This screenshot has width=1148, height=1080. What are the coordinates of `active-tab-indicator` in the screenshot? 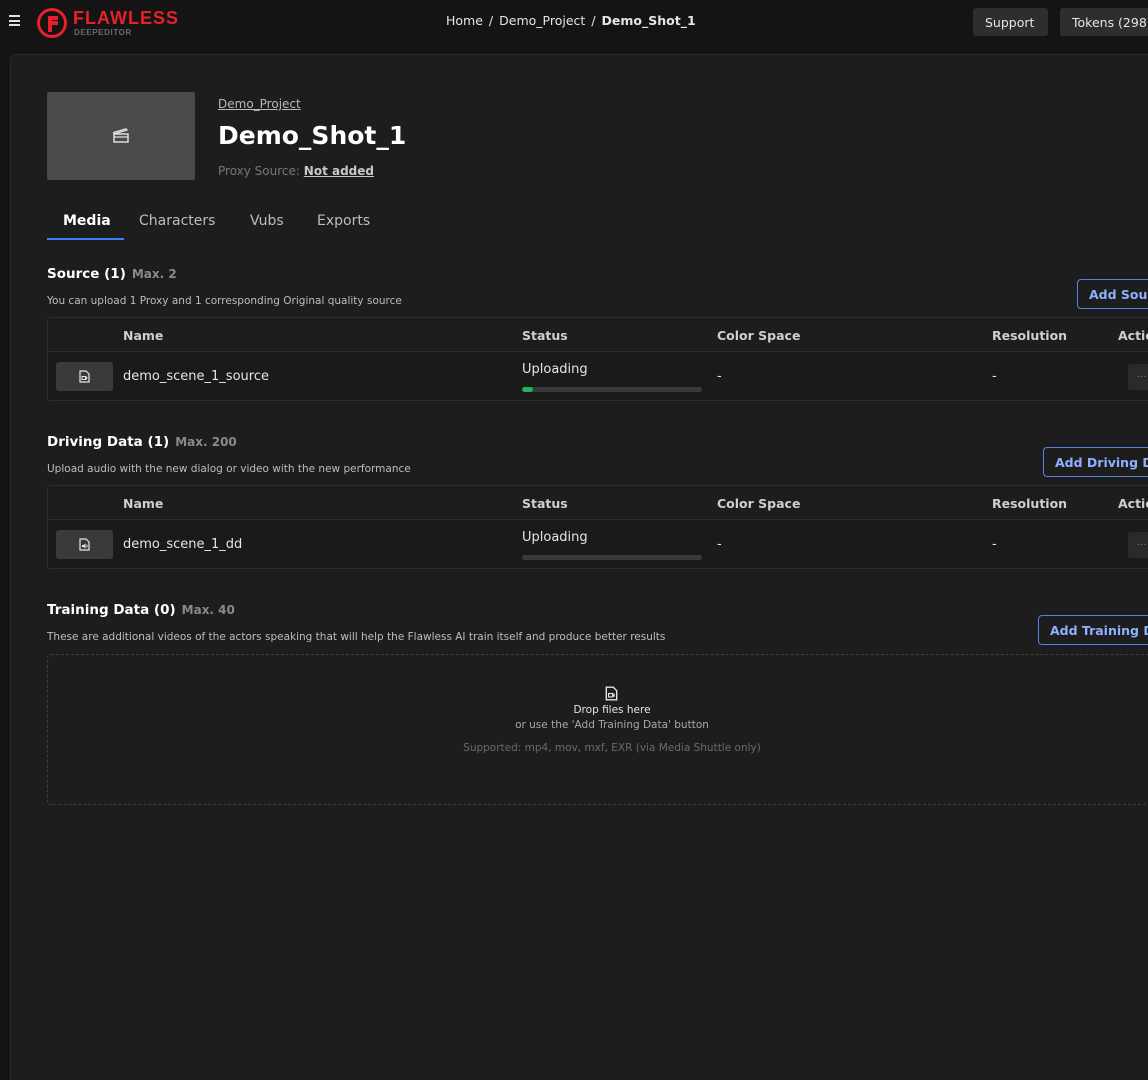 It's located at (85, 239).